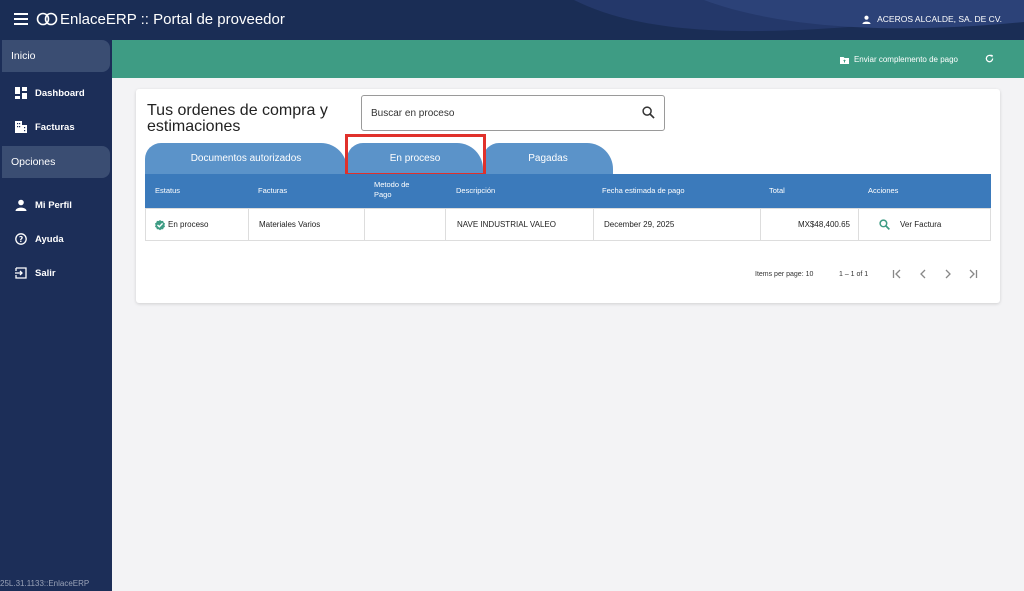 The width and height of the screenshot is (1024, 591). What do you see at coordinates (568, 271) in the screenshot?
I see `paginator: Items per page: 10 1 – 1 of 1` at bounding box center [568, 271].